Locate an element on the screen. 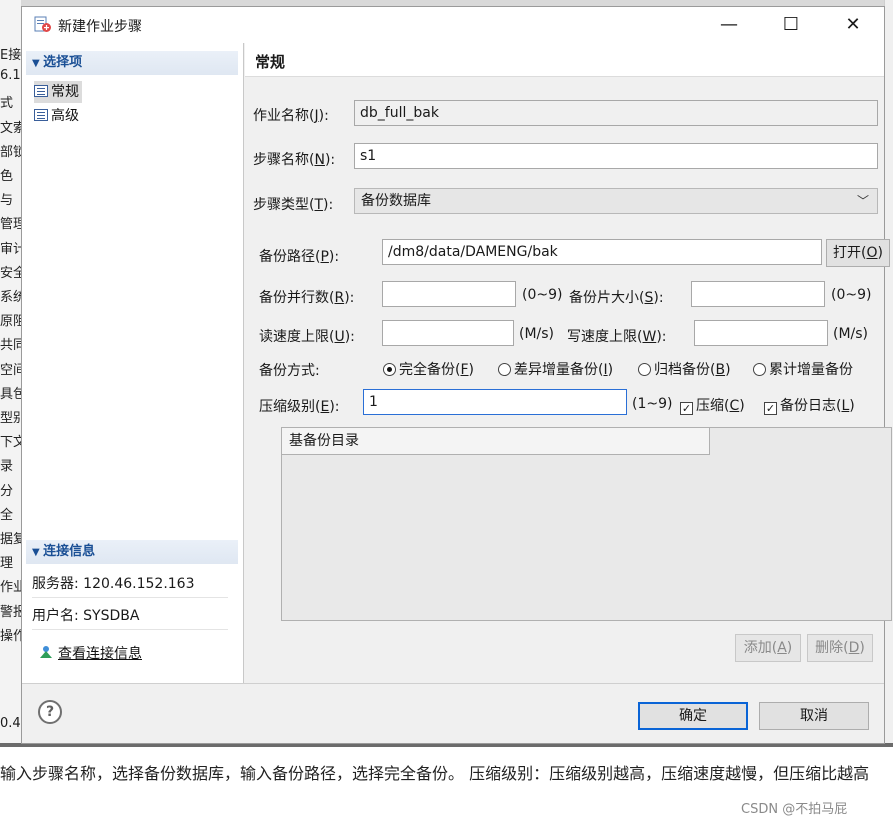  background-tree-label: 与 is located at coordinates (7, 201).